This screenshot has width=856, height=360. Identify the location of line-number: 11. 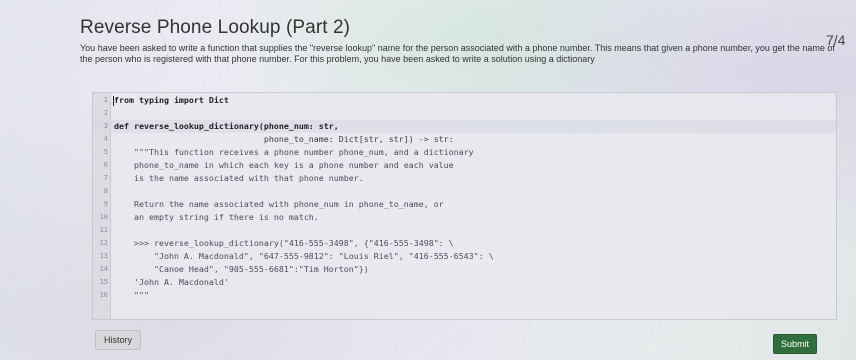
(103, 230).